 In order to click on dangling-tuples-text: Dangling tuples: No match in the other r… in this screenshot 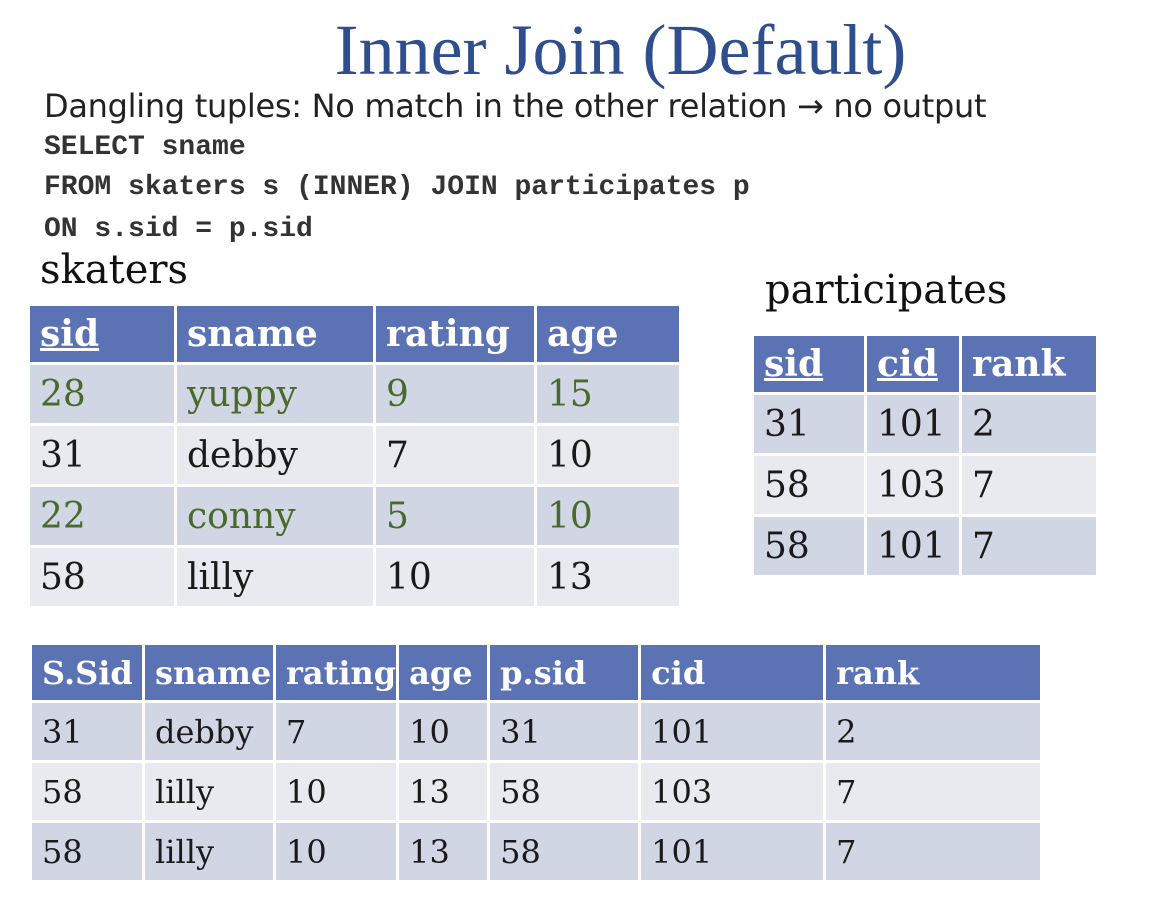, I will do `click(515, 106)`.